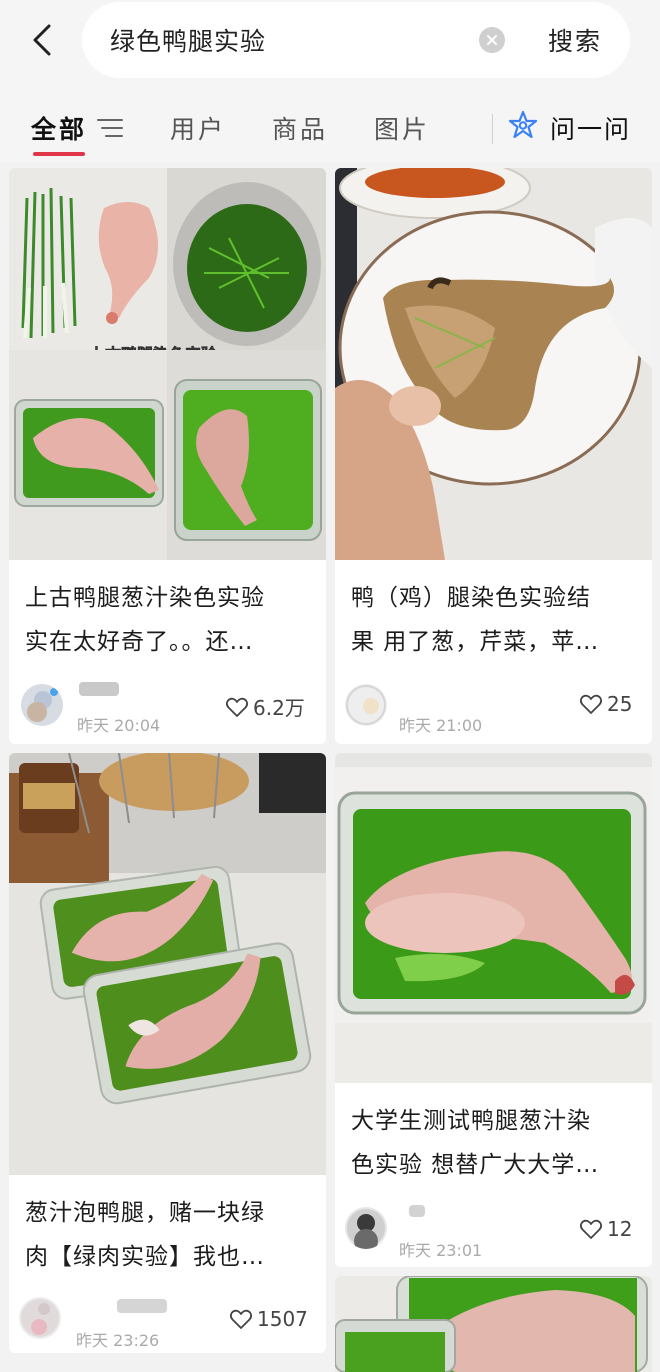  Describe the element at coordinates (441, 725) in the screenshot. I see `post-time: 昨天 21:00` at that location.